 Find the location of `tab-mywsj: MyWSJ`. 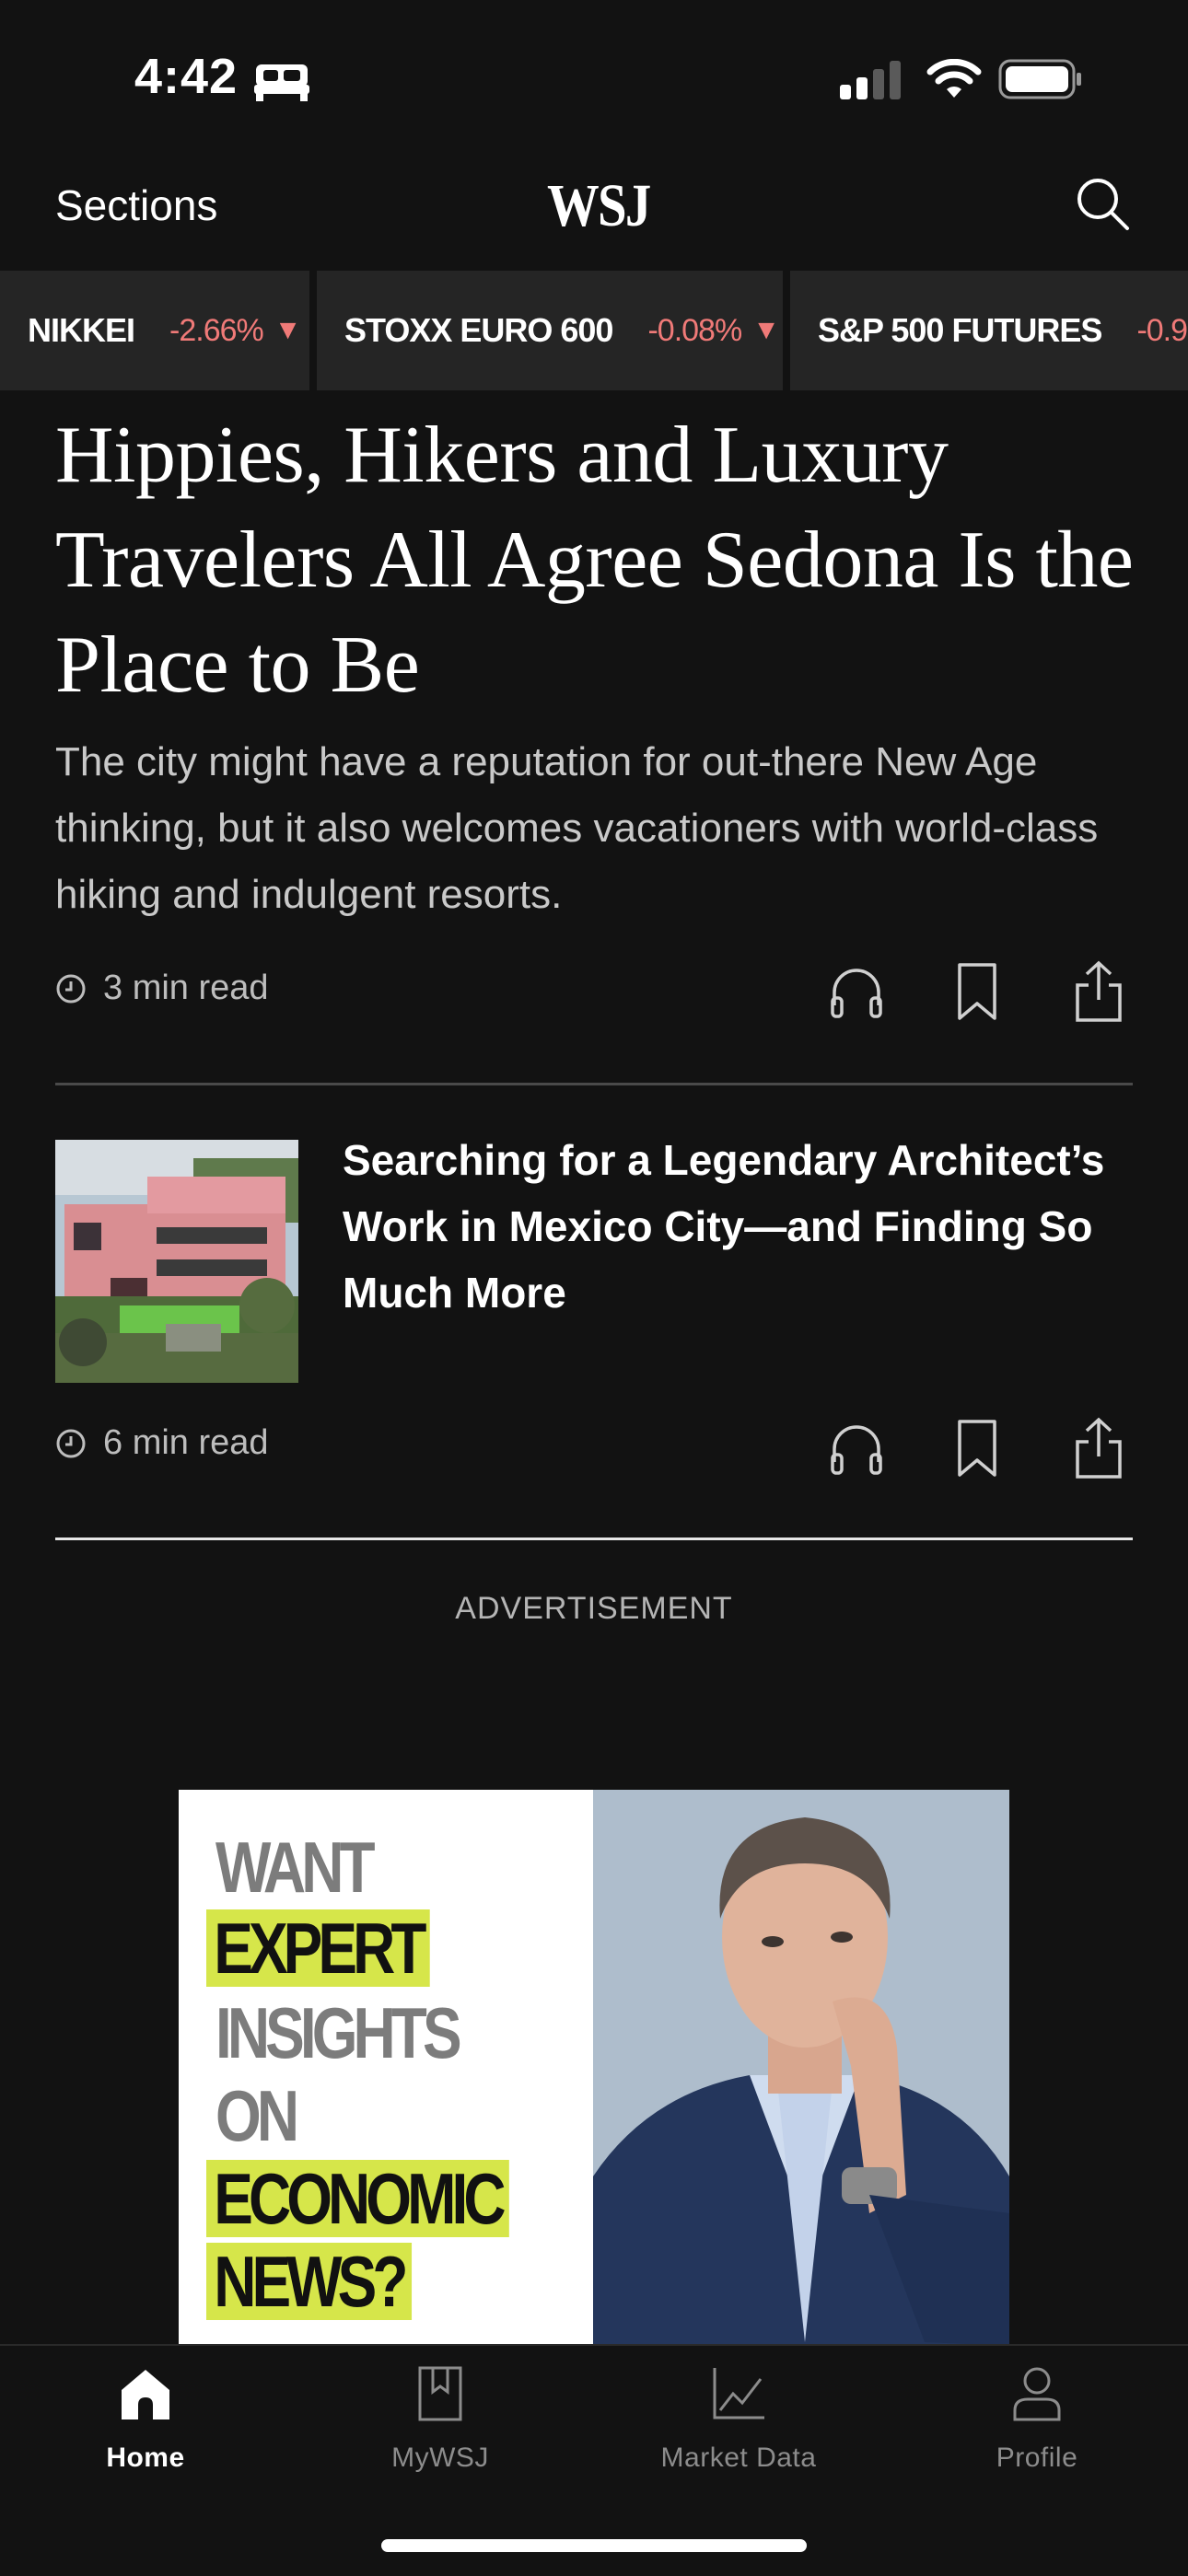

tab-mywsj: MyWSJ is located at coordinates (440, 2419).